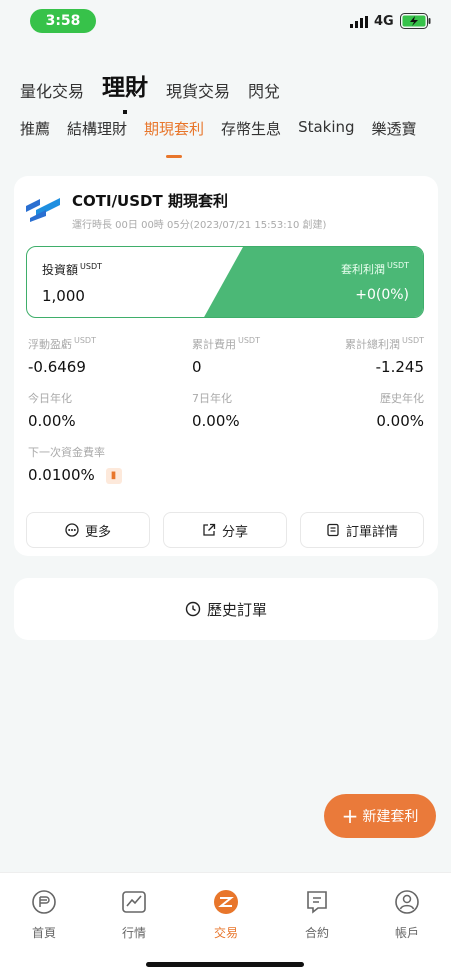 This screenshot has height=974, width=451. I want to click on top-nav-spot: 現貨交易, so click(198, 90).